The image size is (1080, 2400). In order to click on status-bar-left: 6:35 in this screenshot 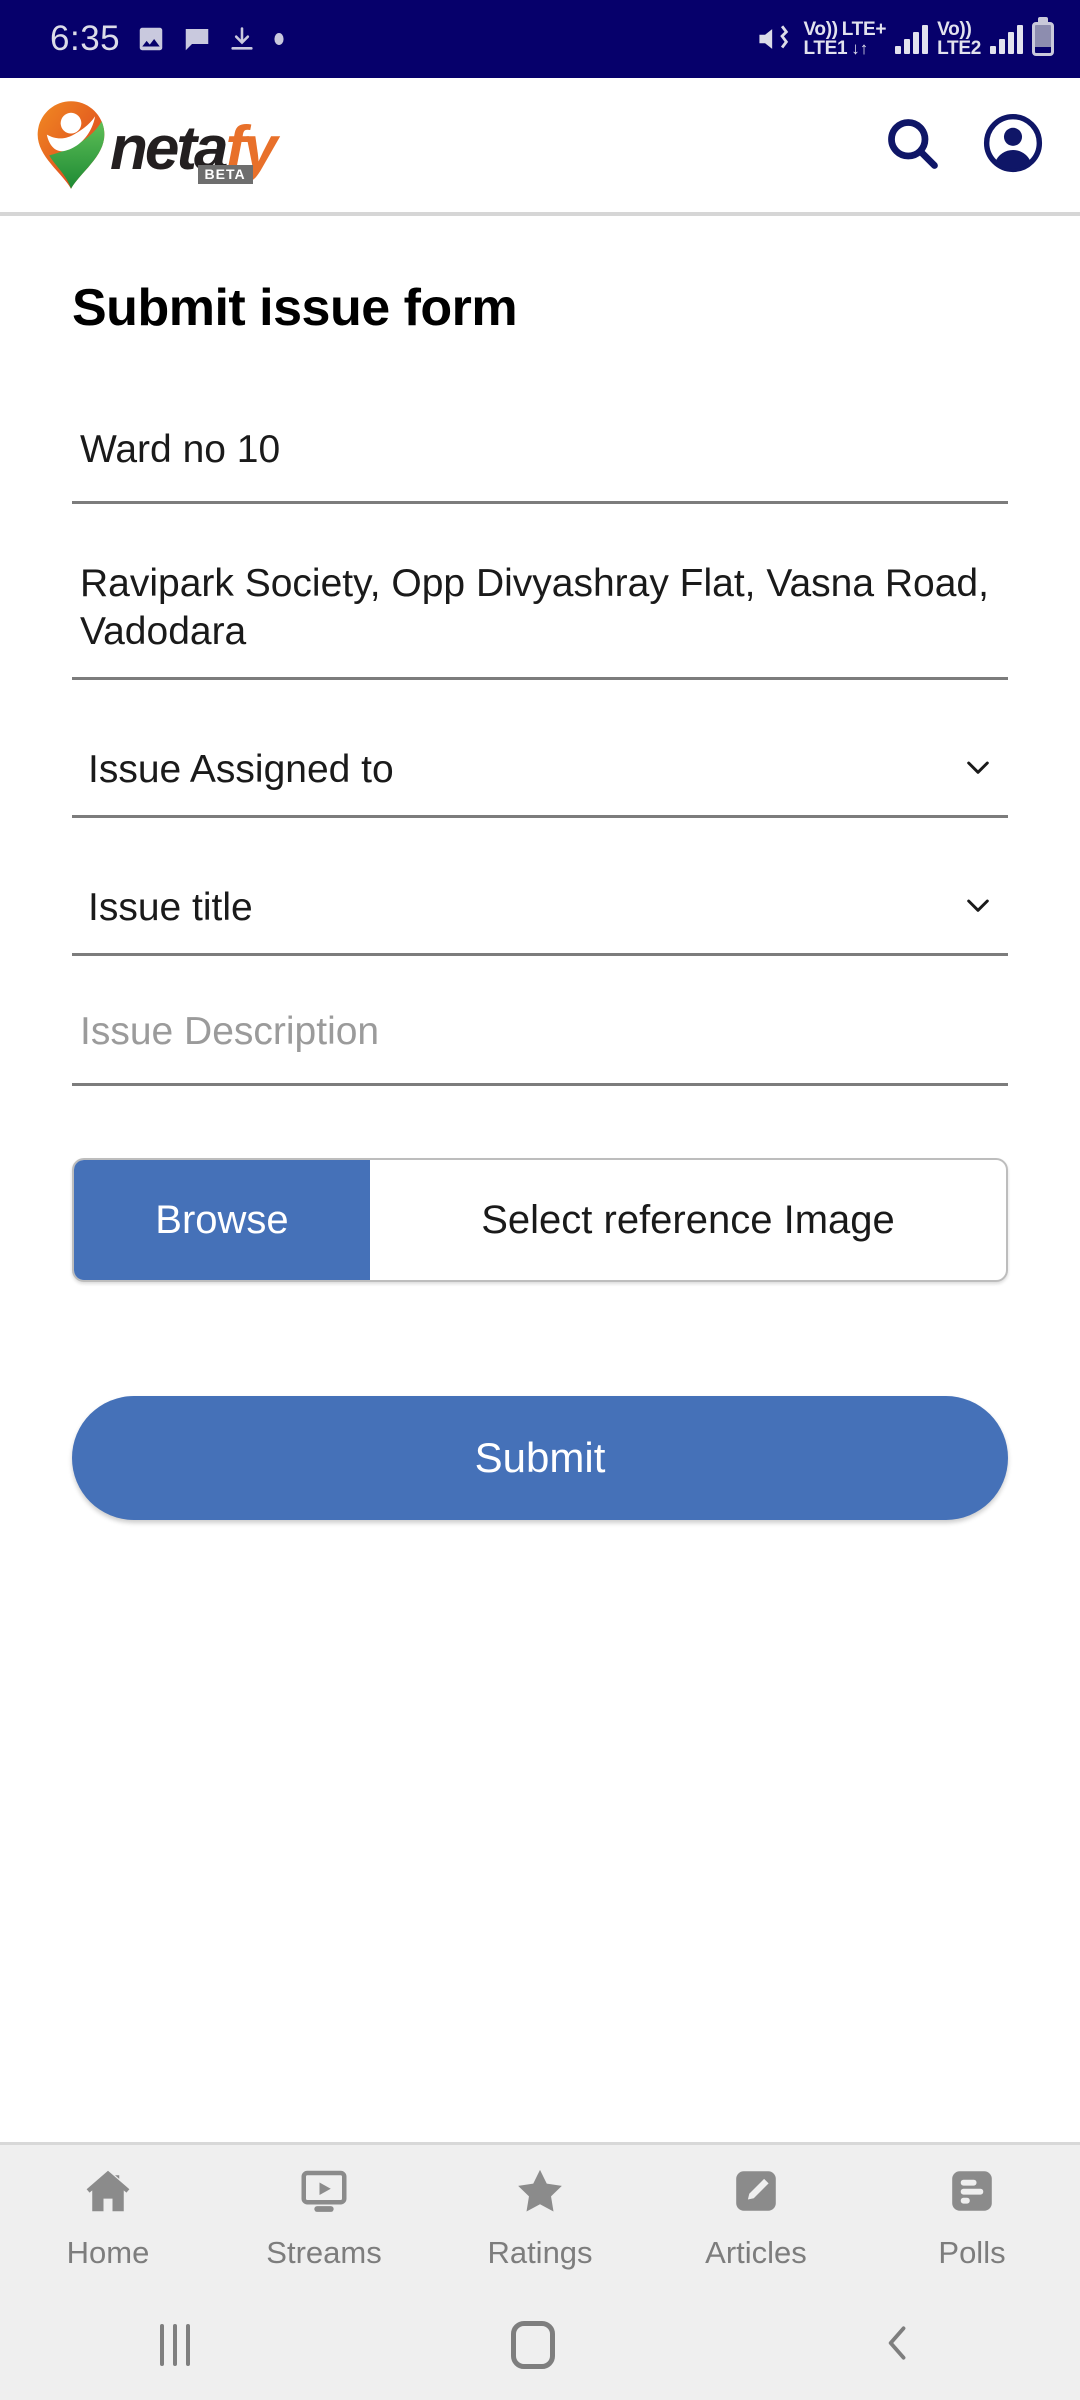, I will do `click(168, 39)`.